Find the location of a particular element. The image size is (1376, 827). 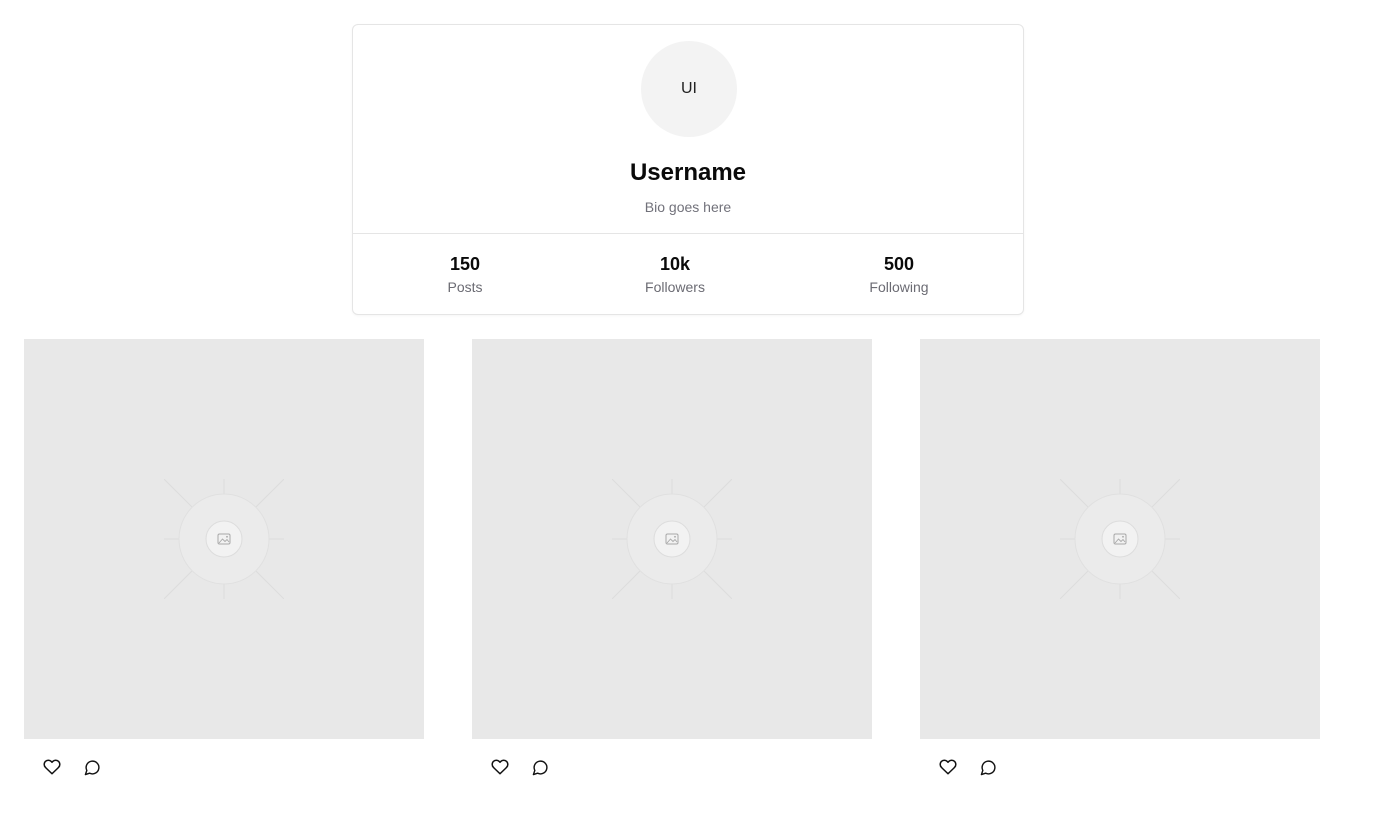

stat-followers-value: 10k is located at coordinates (675, 264).